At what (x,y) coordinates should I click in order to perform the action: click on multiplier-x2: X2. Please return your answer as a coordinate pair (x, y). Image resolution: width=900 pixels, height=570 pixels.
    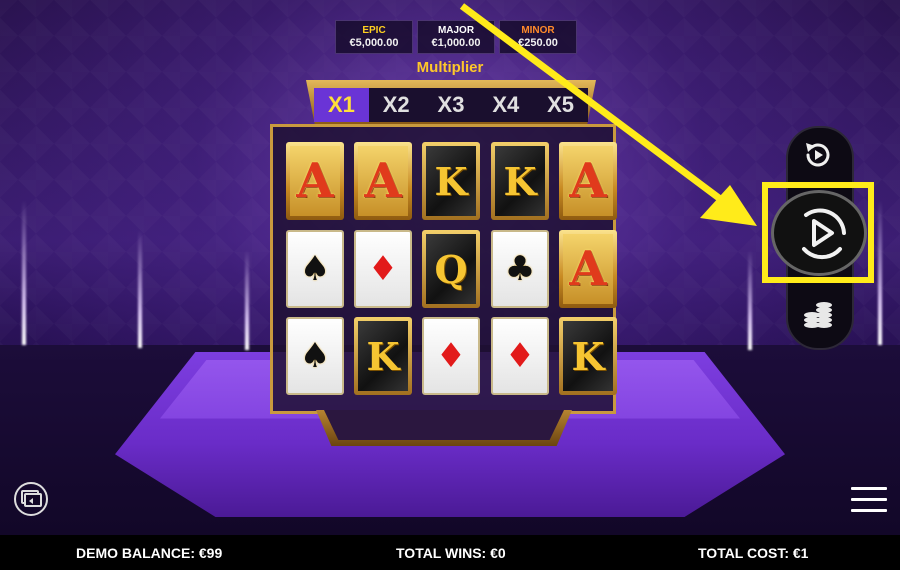
    Looking at the image, I should click on (396, 104).